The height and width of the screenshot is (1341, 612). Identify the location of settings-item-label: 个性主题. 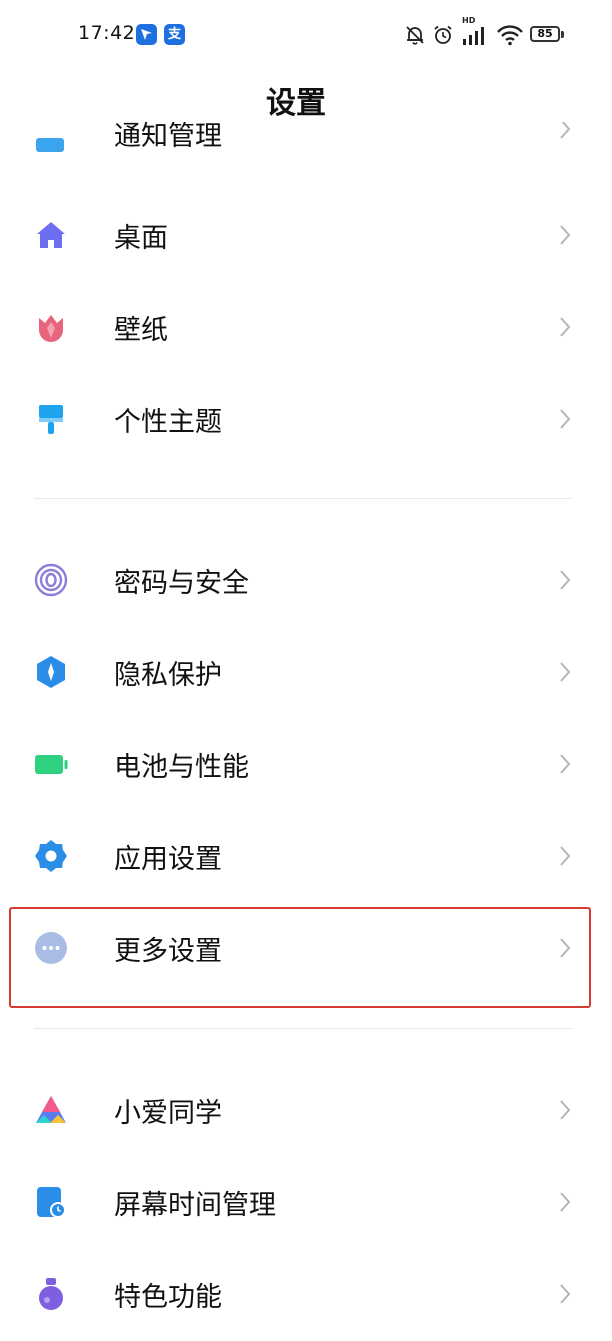
(168, 422).